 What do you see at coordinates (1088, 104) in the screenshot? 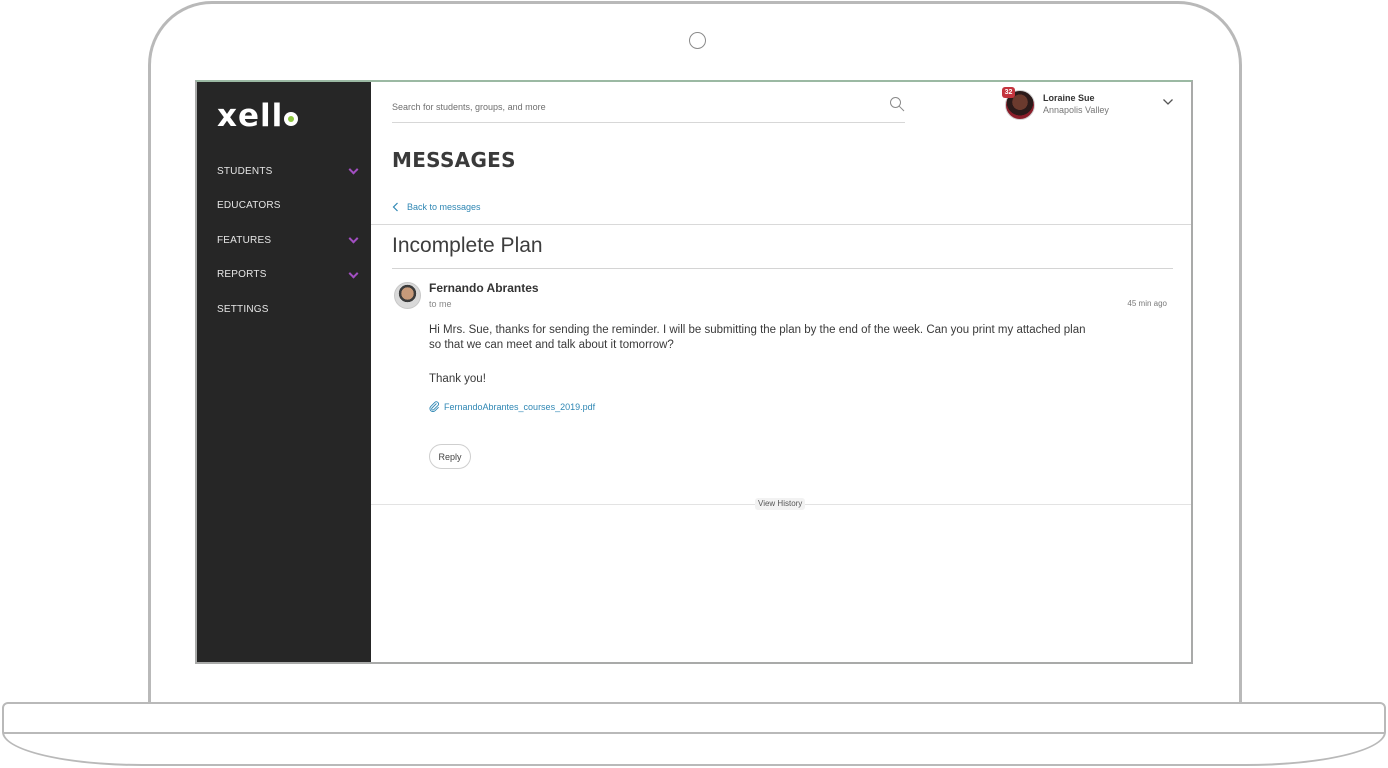
I see `user-menu: 32 Loraine Sue Annapolis Valley` at bounding box center [1088, 104].